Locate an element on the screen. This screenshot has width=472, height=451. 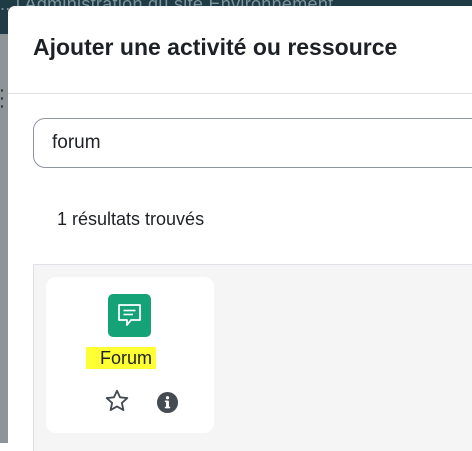
activity-card-forum: Forum is located at coordinates (130, 355).